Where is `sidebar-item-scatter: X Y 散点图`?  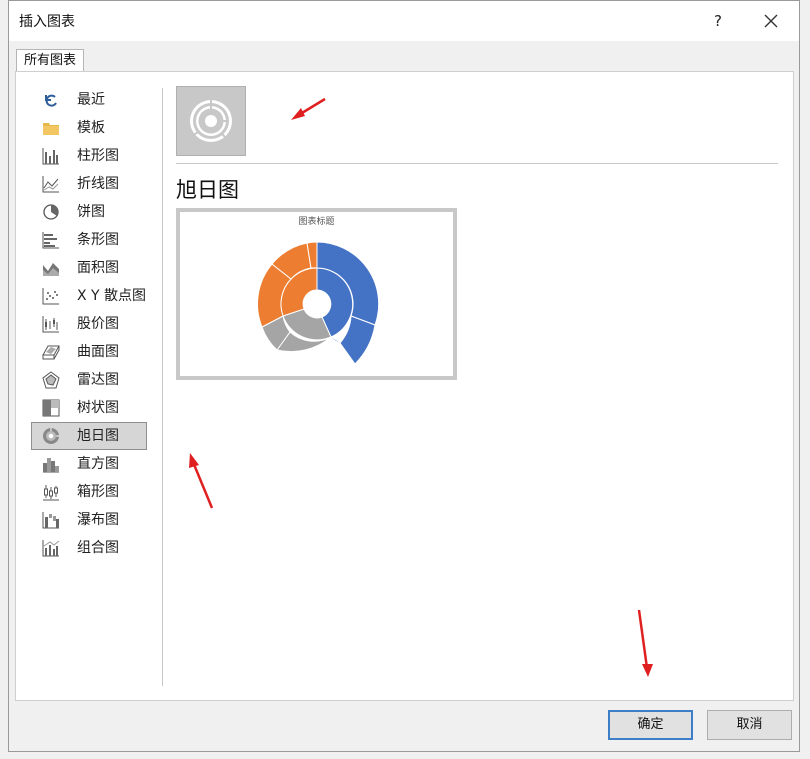 sidebar-item-scatter: X Y 散点图 is located at coordinates (89, 296).